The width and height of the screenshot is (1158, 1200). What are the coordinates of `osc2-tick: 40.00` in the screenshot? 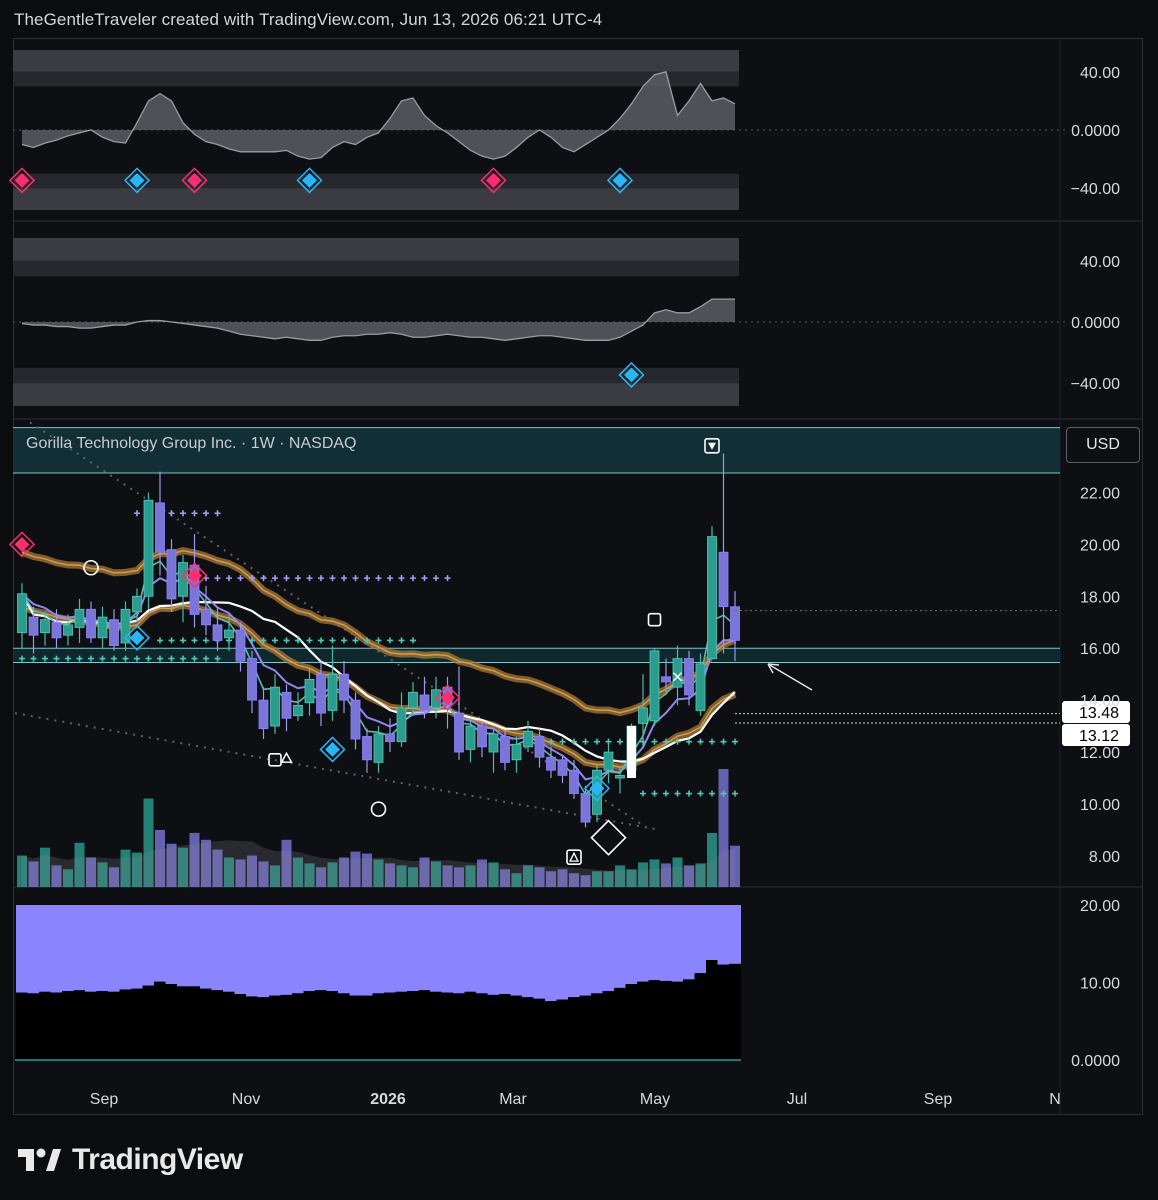 It's located at (1100, 262).